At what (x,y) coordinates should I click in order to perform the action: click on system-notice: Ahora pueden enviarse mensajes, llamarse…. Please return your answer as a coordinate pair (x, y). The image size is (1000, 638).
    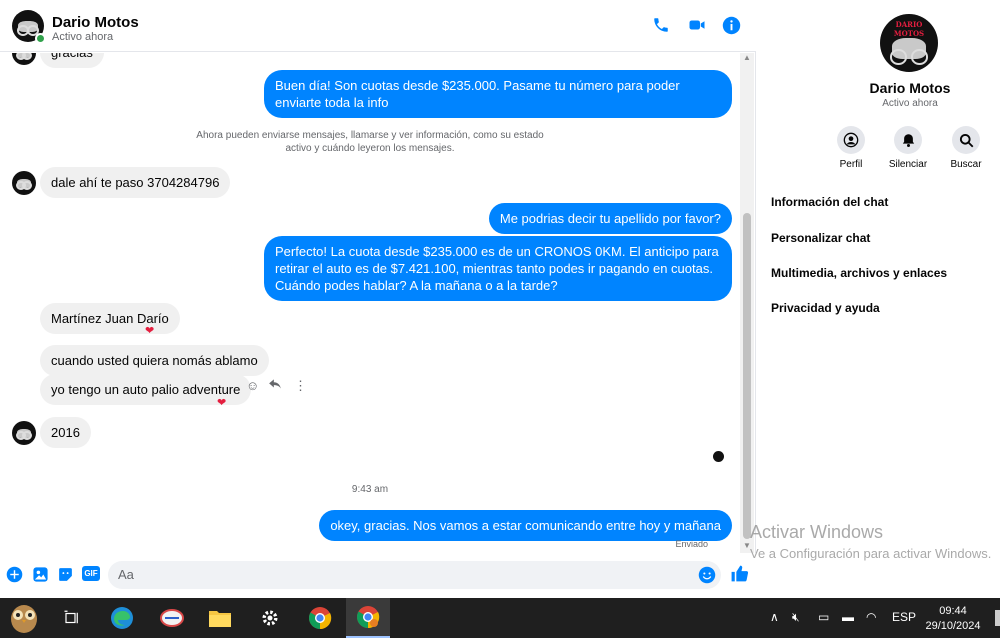
    Looking at the image, I should click on (370, 142).